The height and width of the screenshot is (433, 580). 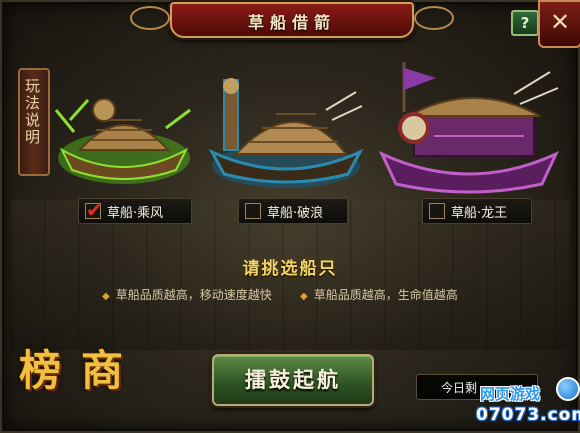 What do you see at coordinates (253, 211) in the screenshot?
I see `boat-checkbox-polang` at bounding box center [253, 211].